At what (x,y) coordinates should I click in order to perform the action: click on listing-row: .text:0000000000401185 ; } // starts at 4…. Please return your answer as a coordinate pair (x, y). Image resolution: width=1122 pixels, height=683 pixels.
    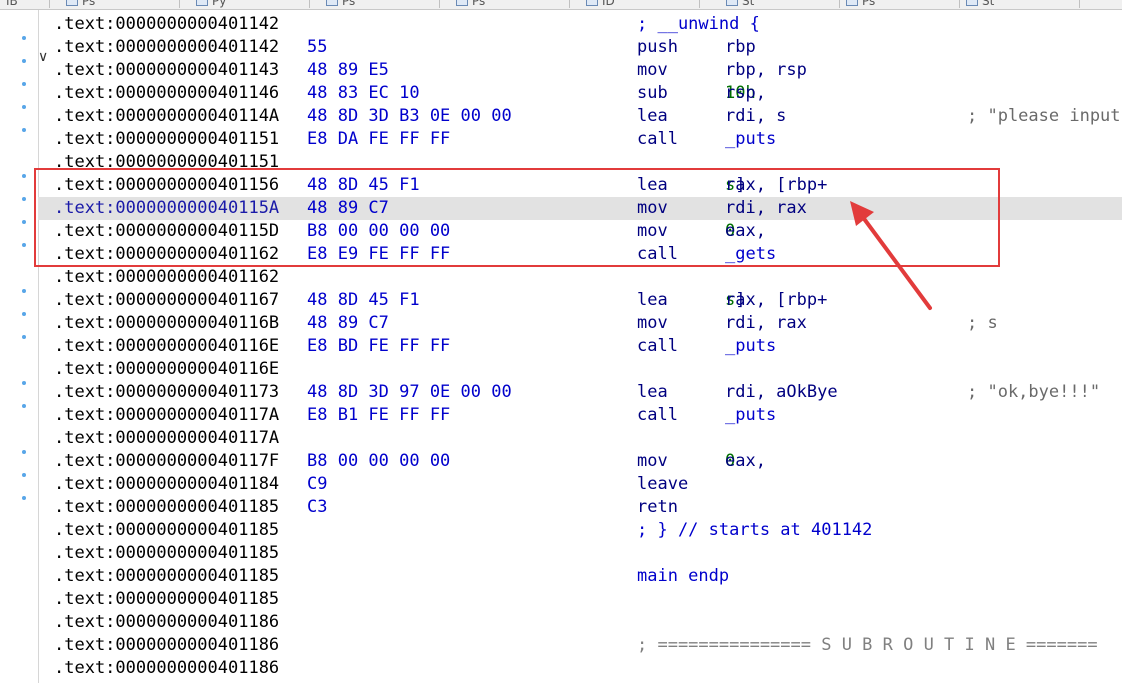
    Looking at the image, I should click on (580, 530).